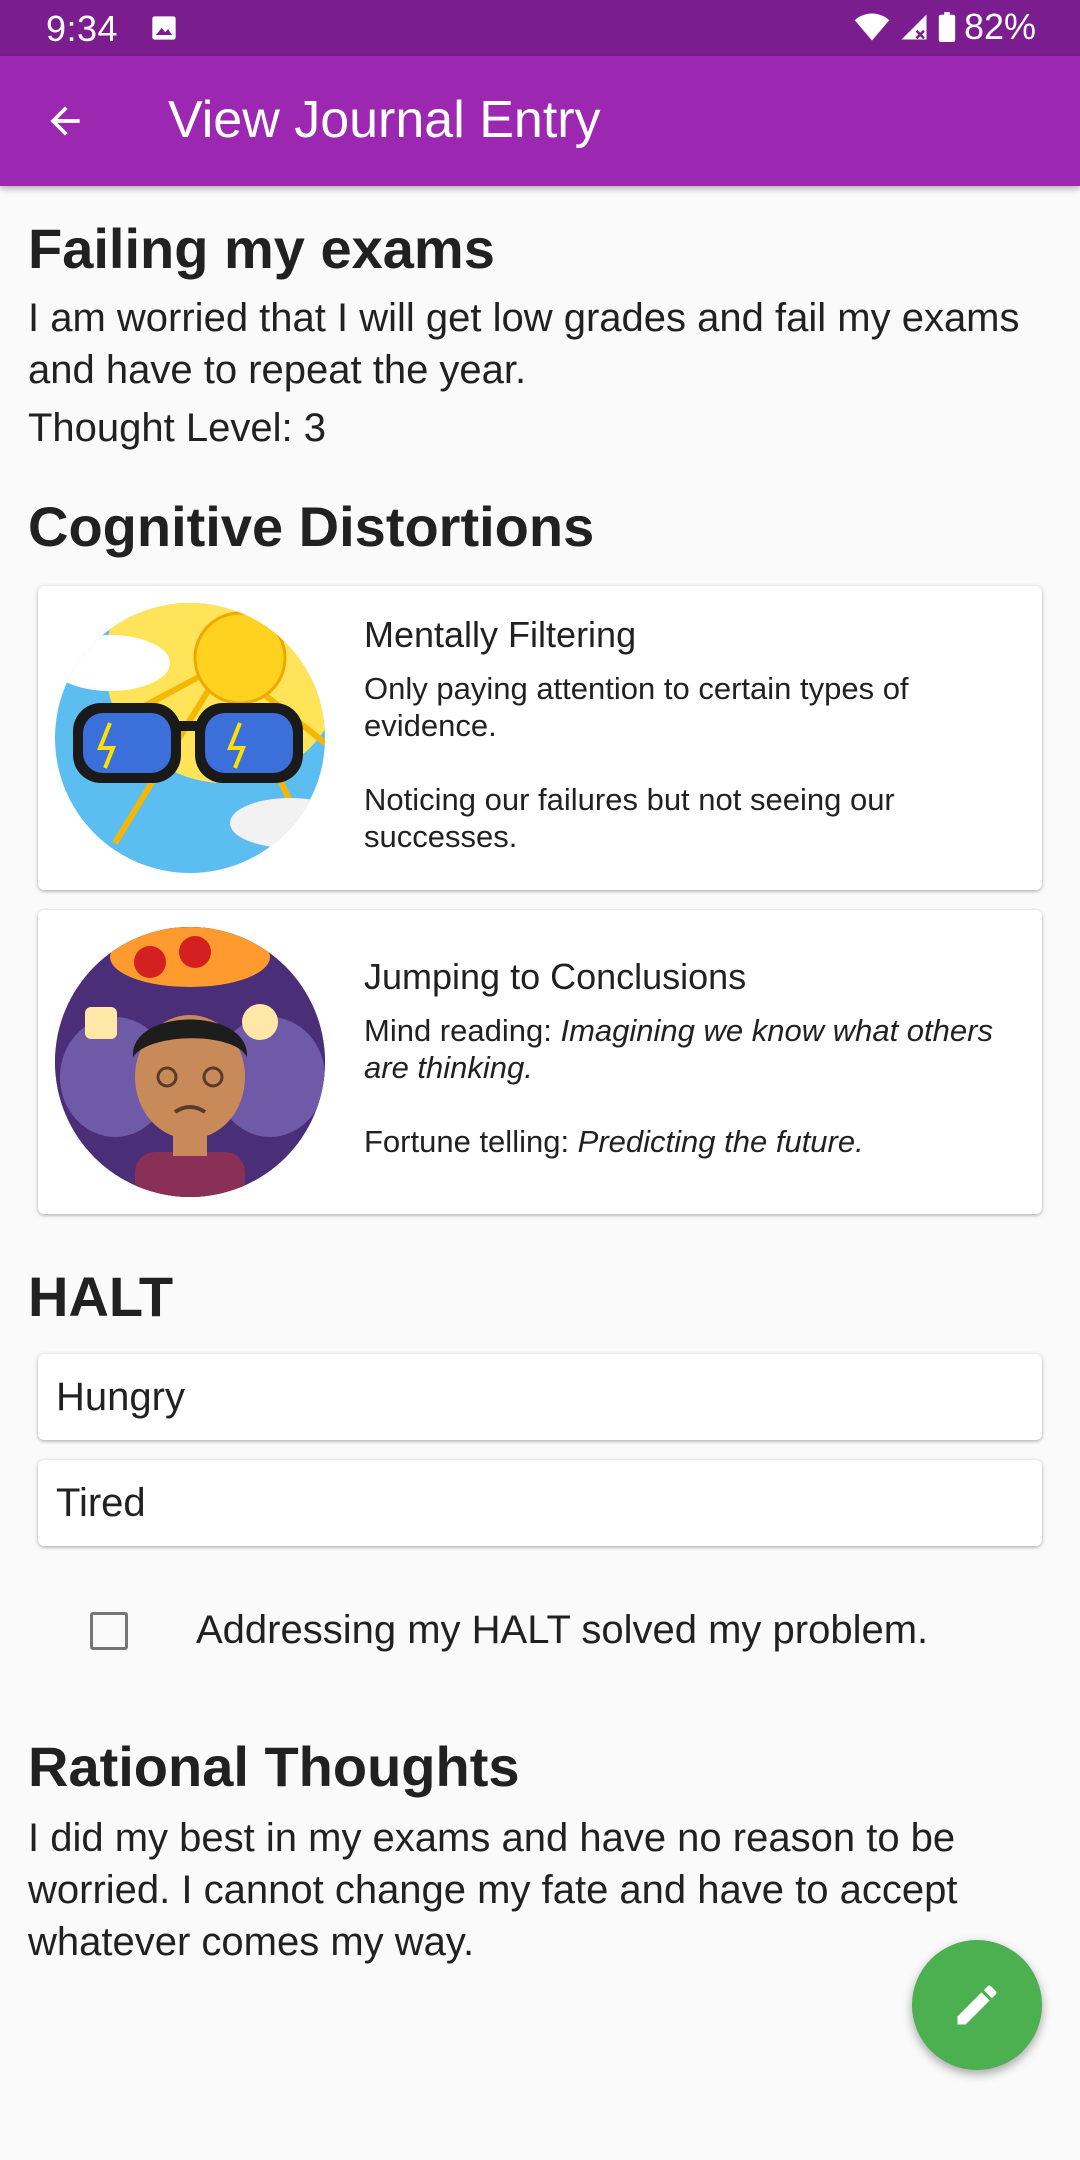 The image size is (1080, 2160). I want to click on status-time: 9:34, so click(82, 28).